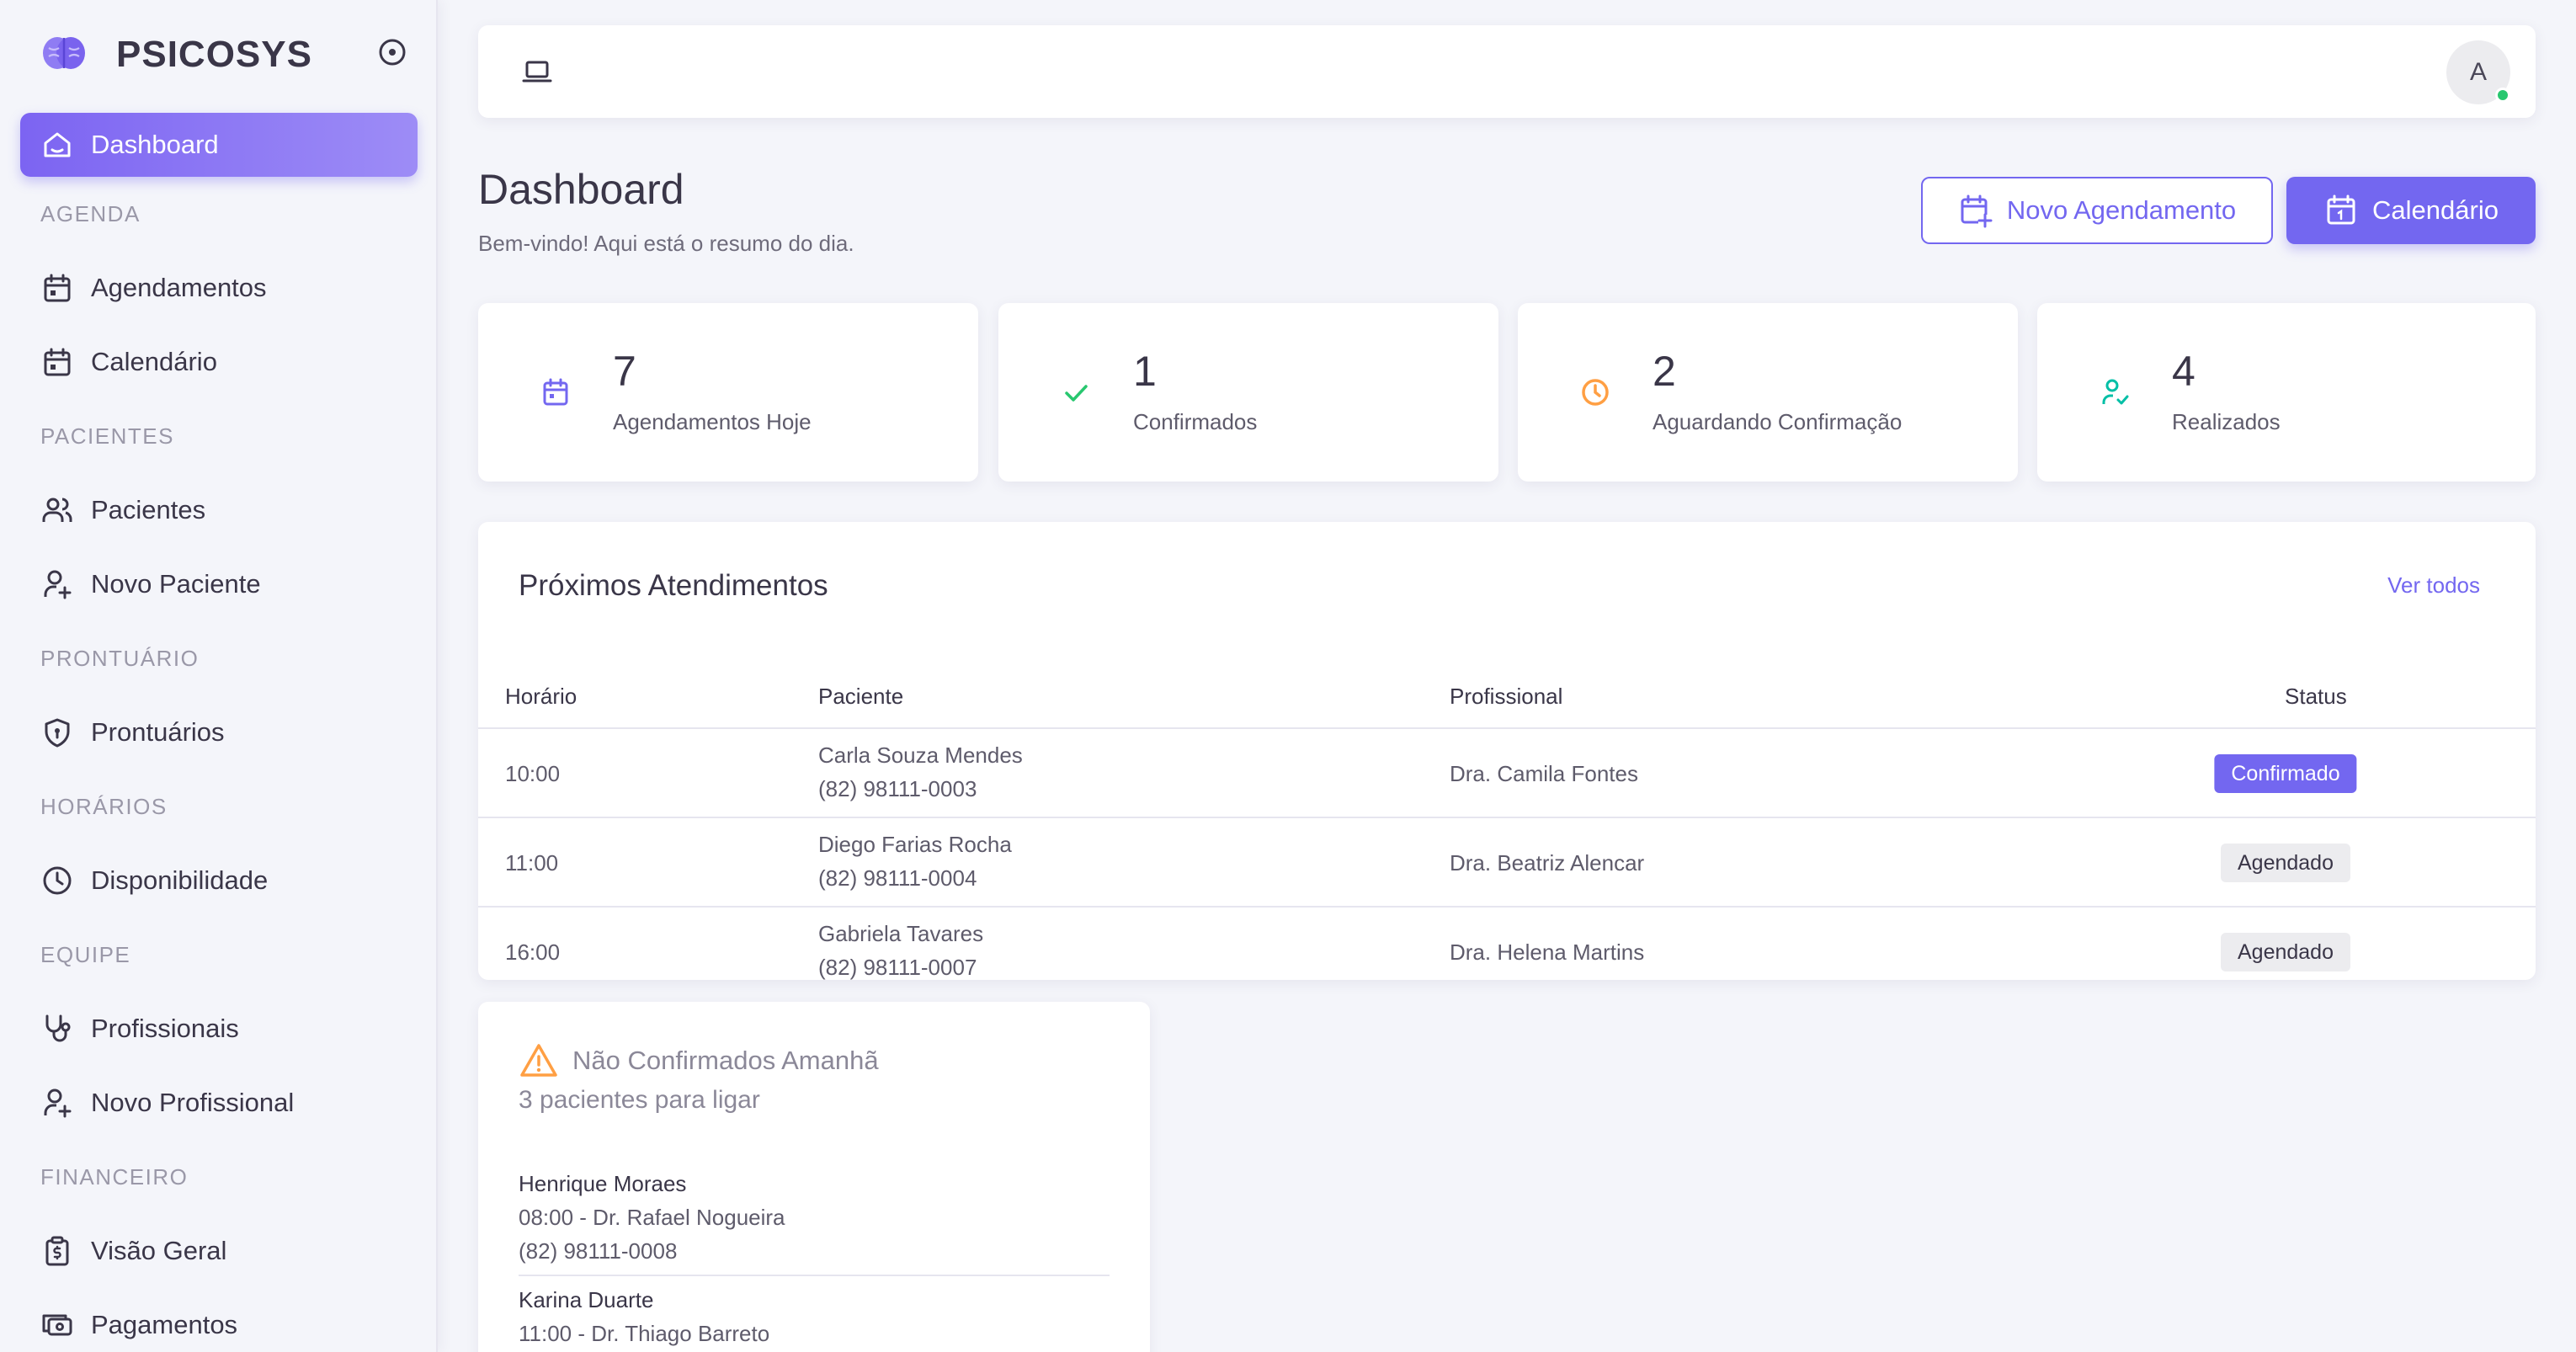 The image size is (2576, 1352). Describe the element at coordinates (1145, 371) in the screenshot. I see `stat-value: 1` at that location.